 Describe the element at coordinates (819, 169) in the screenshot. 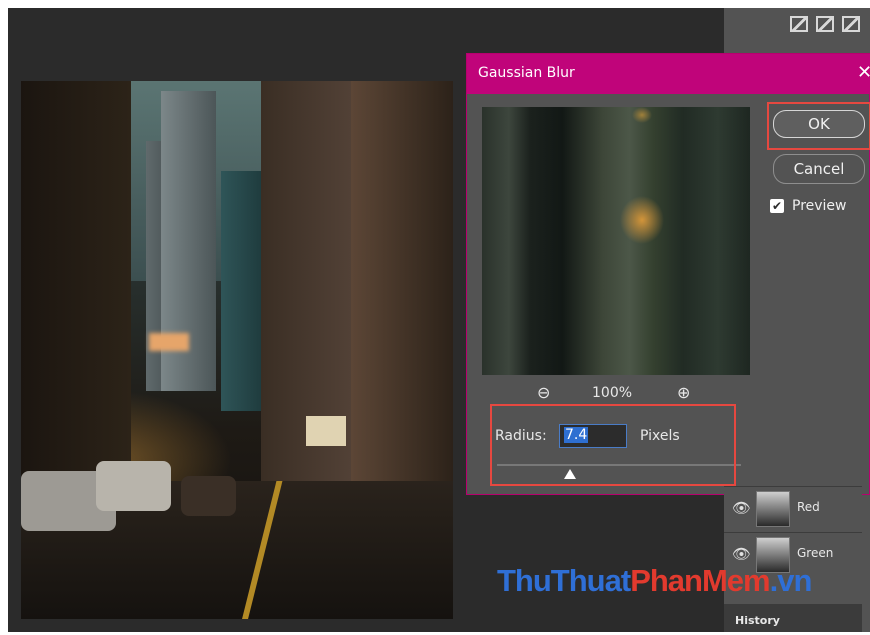

I see `cancel-button: Cancel` at that location.